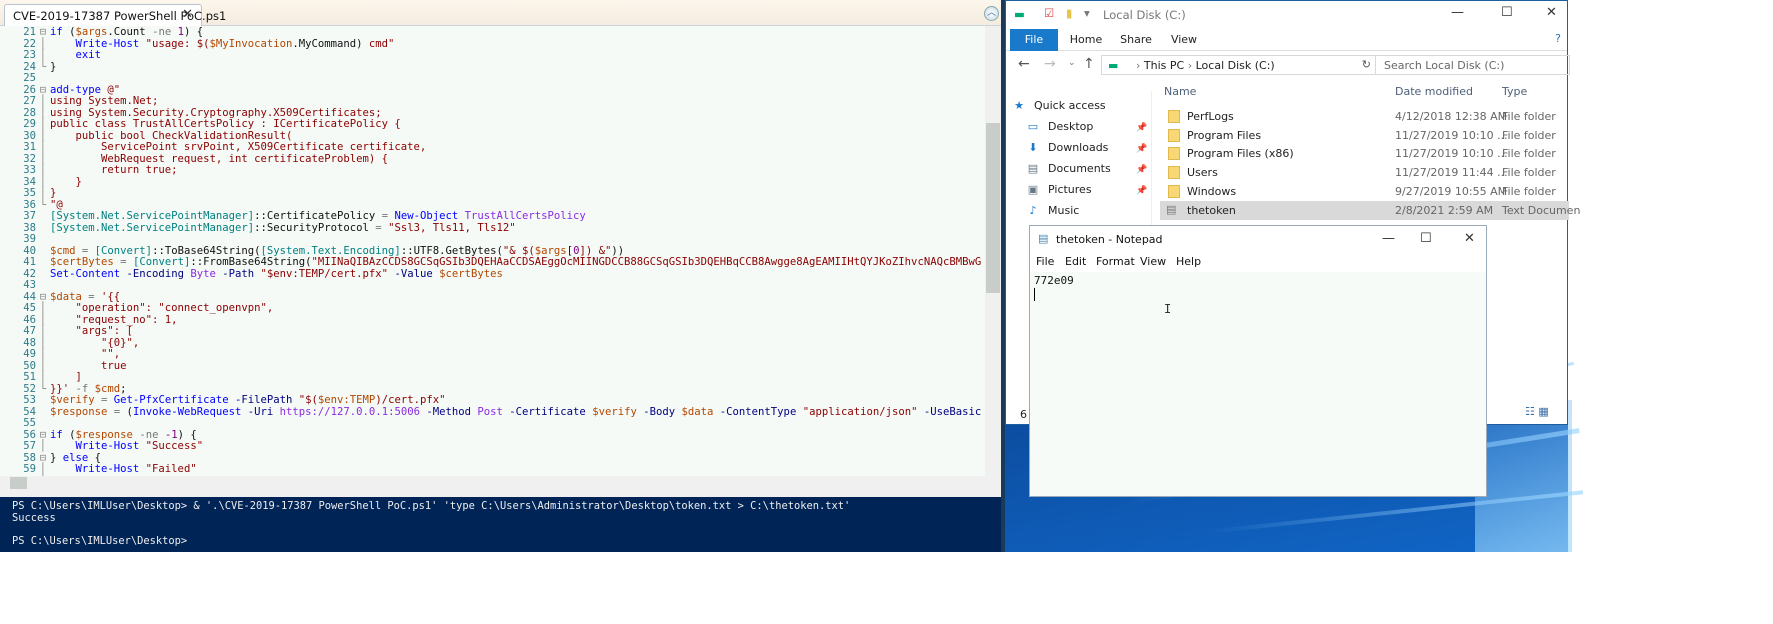  I want to click on drive-icon: ▬, so click(1113, 65).